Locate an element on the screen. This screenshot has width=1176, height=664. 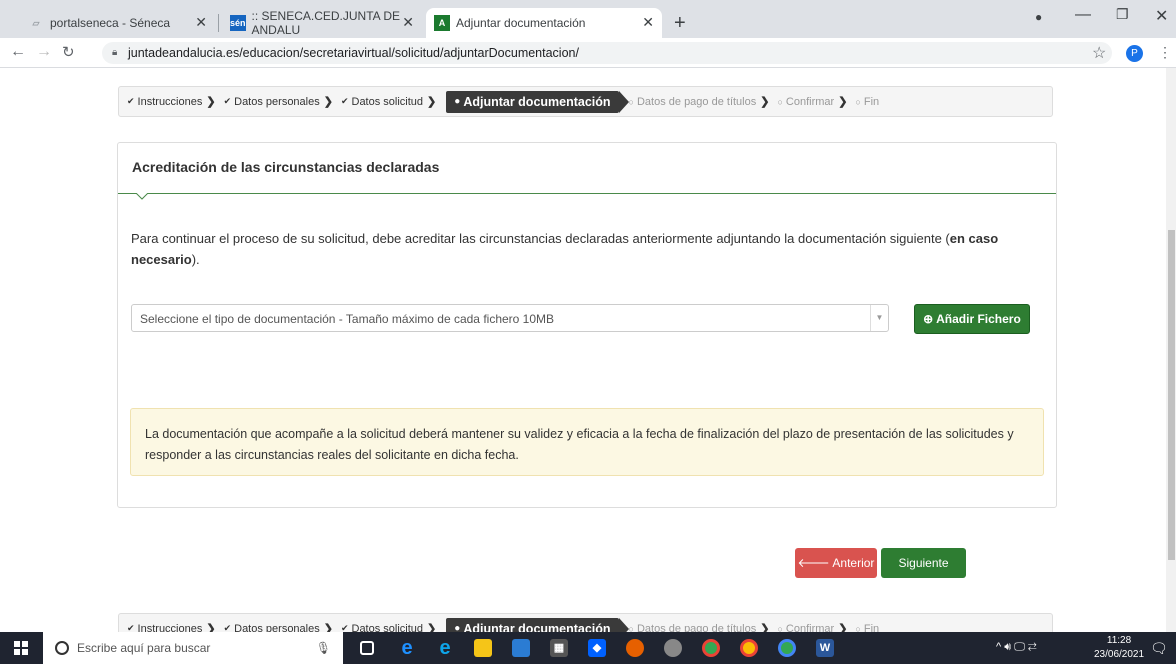
add-file-label: Añadir Fichero is located at coordinates (978, 319).